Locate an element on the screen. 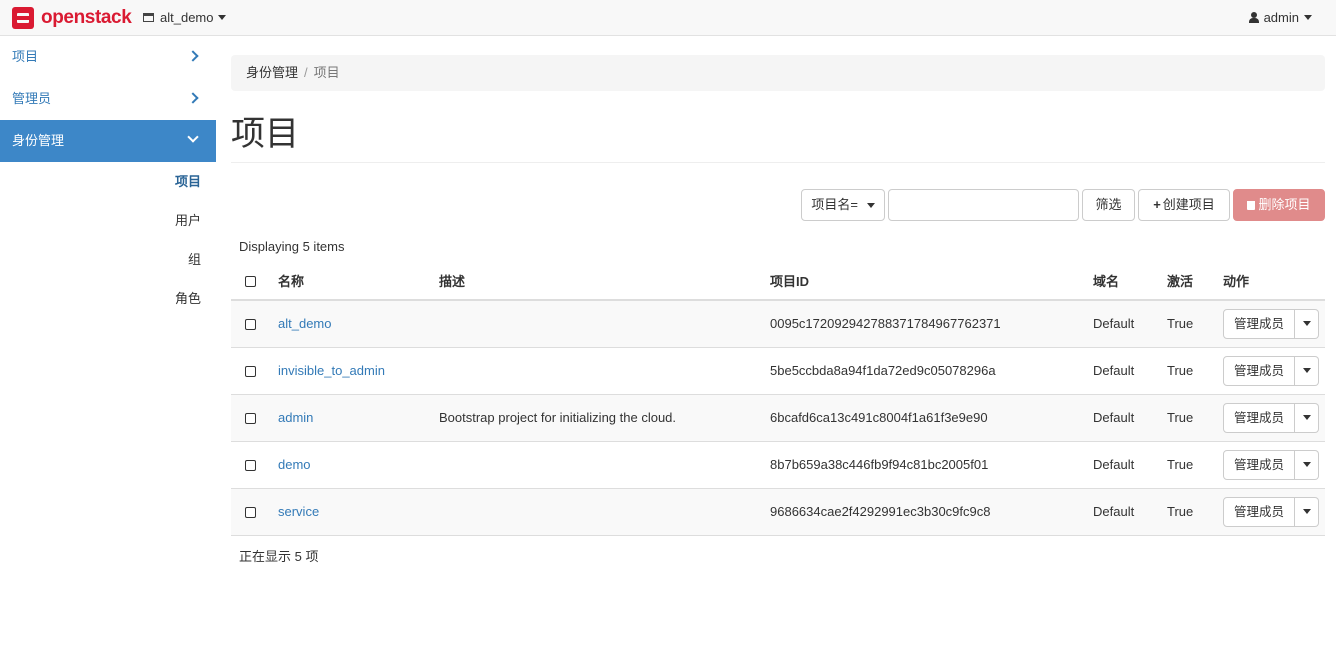 Image resolution: width=1336 pixels, height=664 pixels. column-header-description: 描述 is located at coordinates (604, 281).